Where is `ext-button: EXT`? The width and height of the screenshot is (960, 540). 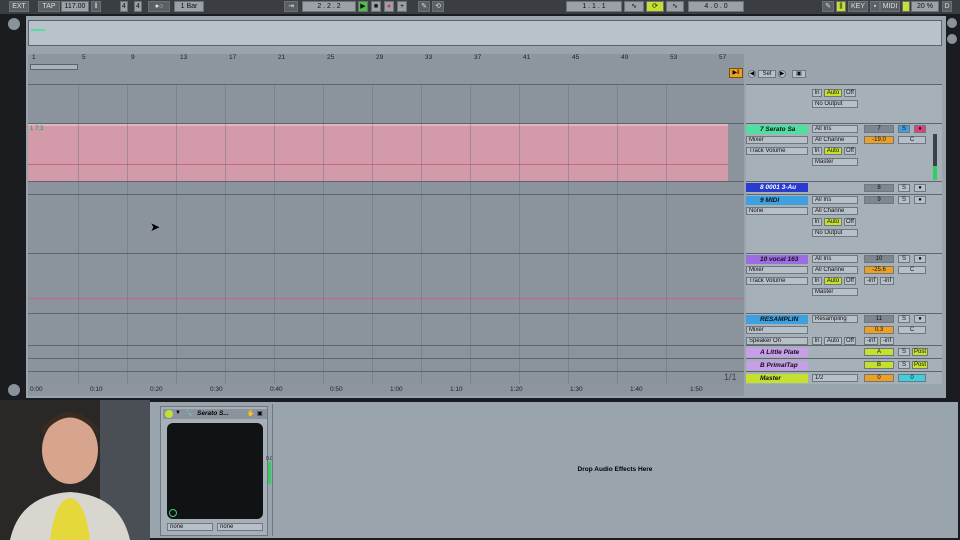
ext-button: EXT is located at coordinates (19, 6).